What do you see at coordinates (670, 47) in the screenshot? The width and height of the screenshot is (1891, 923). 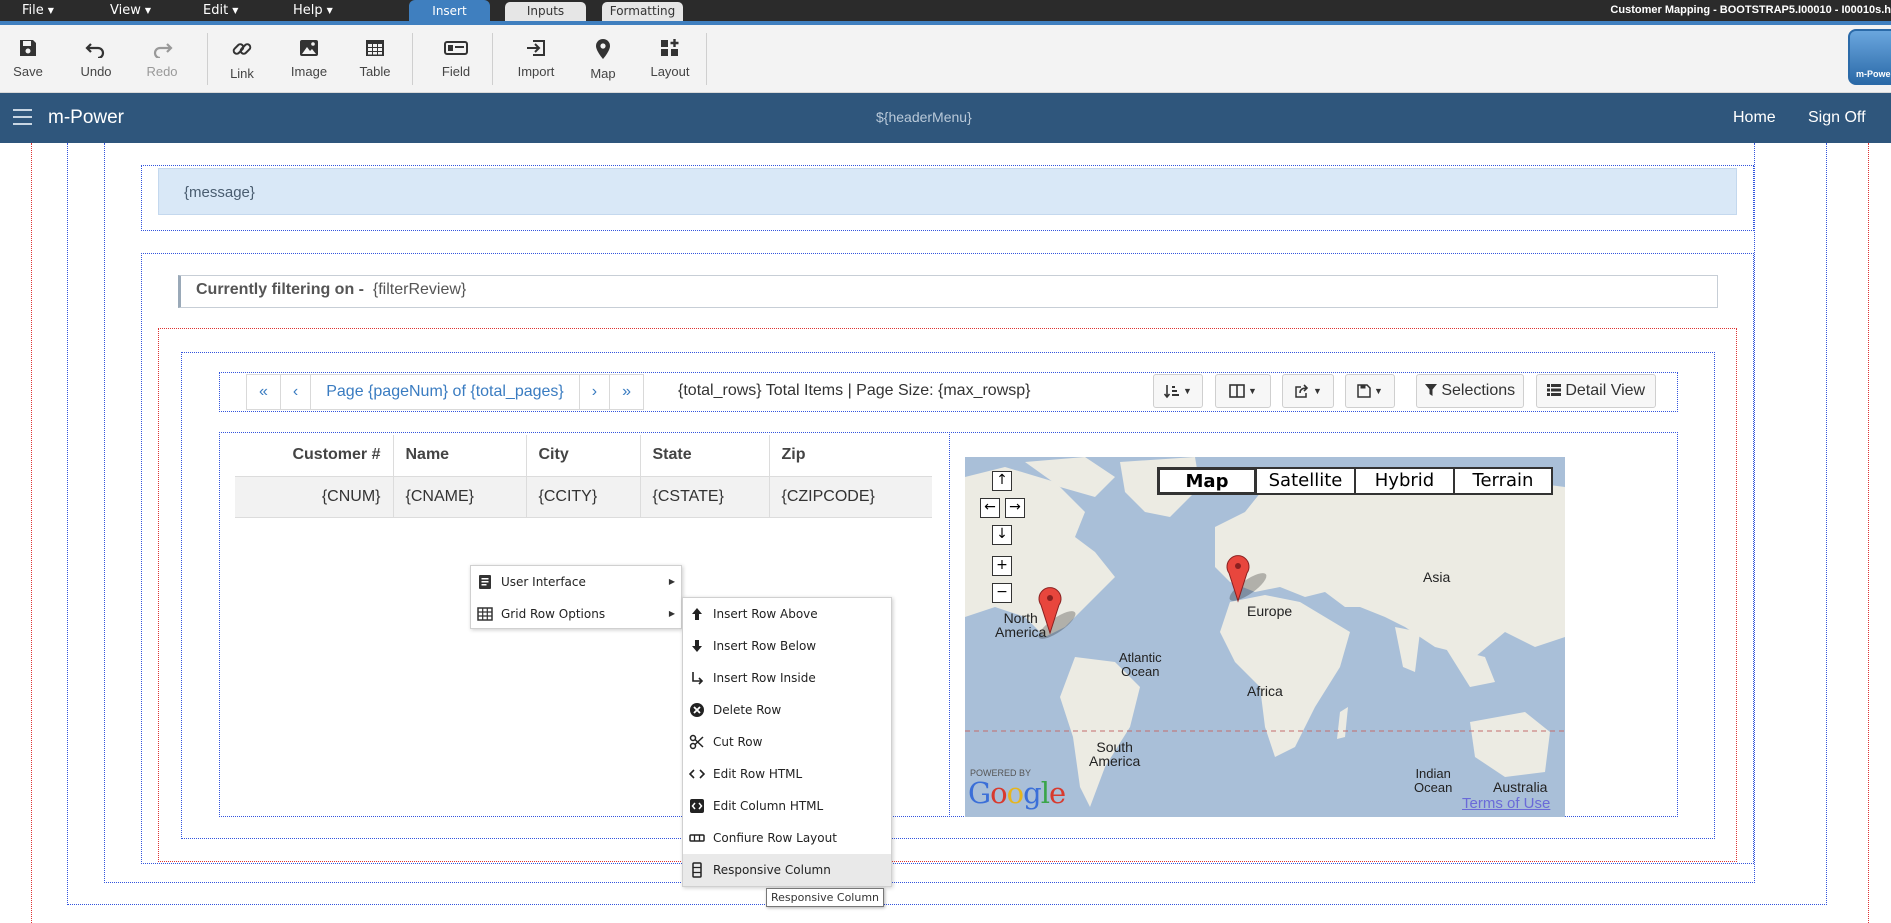 I see `layout-icon` at bounding box center [670, 47].